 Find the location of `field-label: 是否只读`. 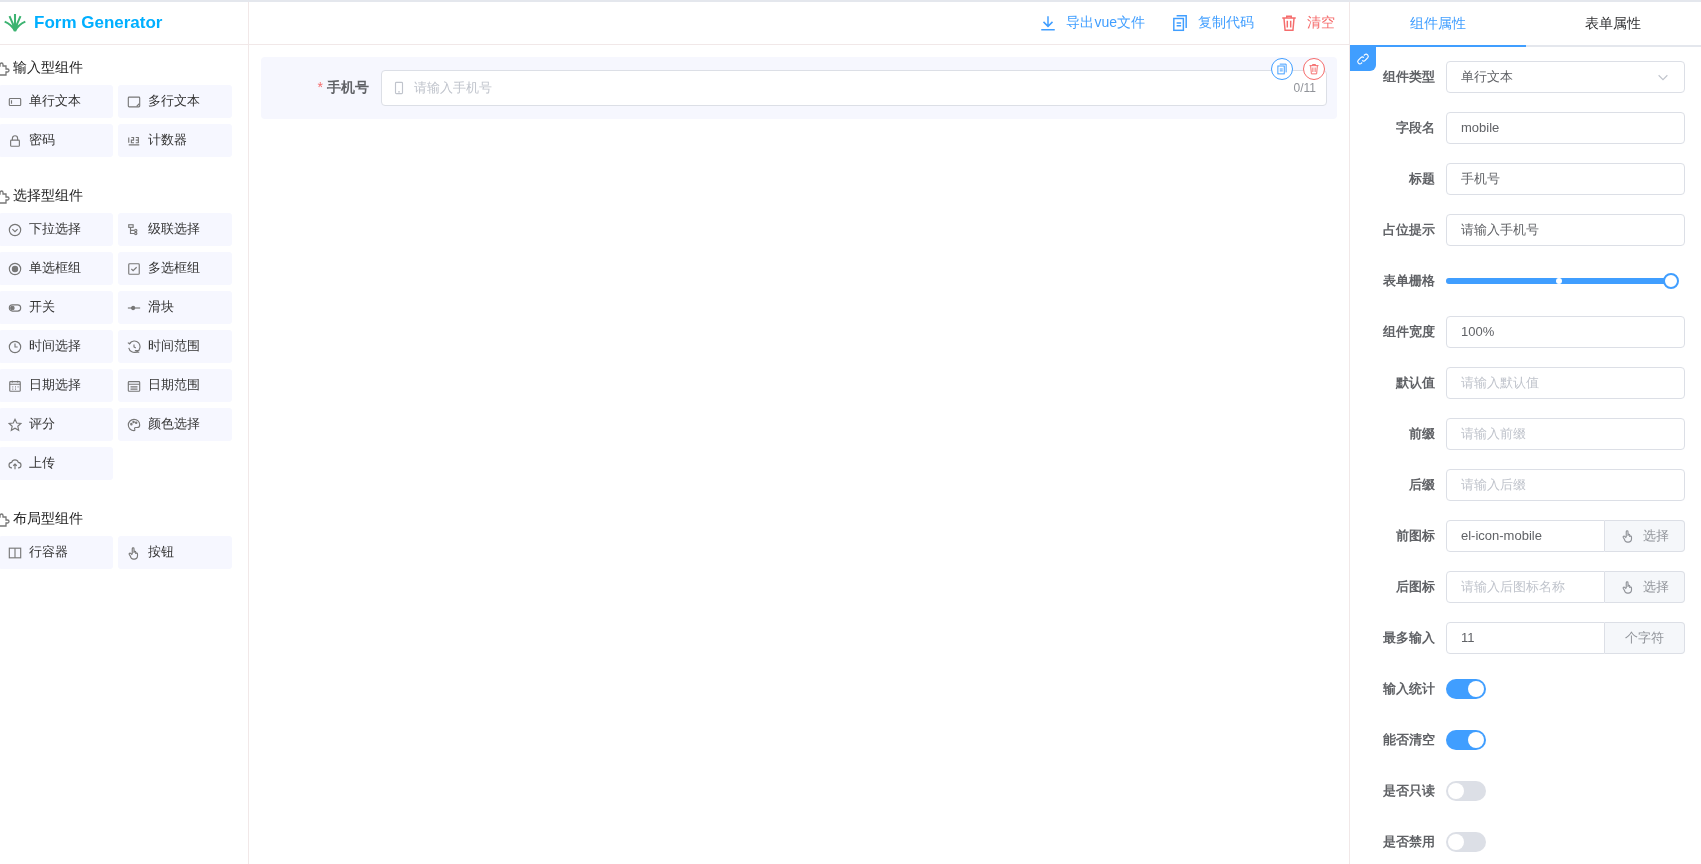

field-label: 是否只读 is located at coordinates (1409, 790).